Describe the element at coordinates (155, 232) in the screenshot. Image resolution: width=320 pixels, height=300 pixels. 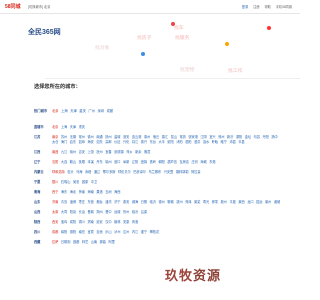
I see `city-link: 攀枝花` at that location.